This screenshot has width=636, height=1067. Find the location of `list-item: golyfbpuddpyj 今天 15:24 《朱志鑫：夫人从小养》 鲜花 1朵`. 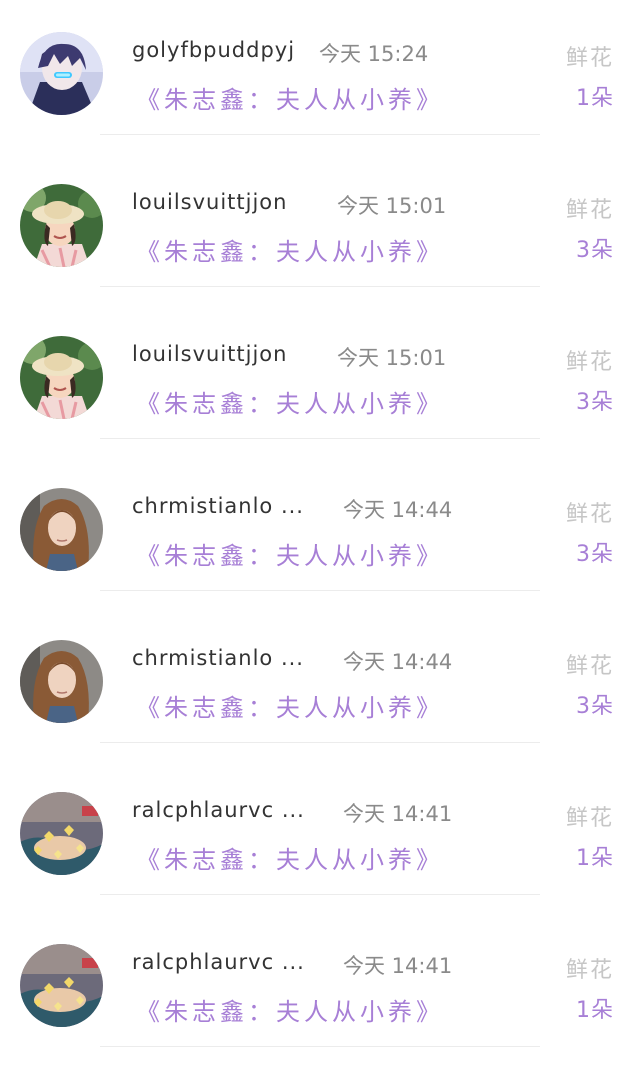

list-item: golyfbpuddpyj 今天 15:24 《朱志鑫：夫人从小养》 鲜花 1朵 is located at coordinates (318, 76).